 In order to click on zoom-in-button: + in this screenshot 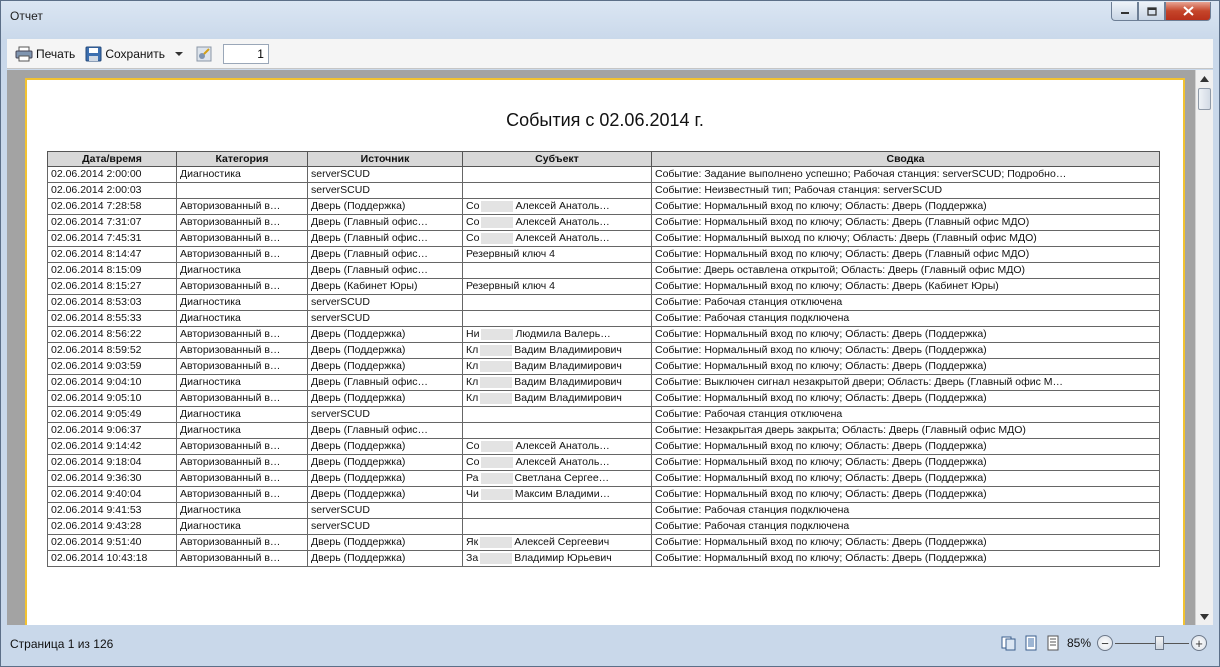, I will do `click(1199, 643)`.